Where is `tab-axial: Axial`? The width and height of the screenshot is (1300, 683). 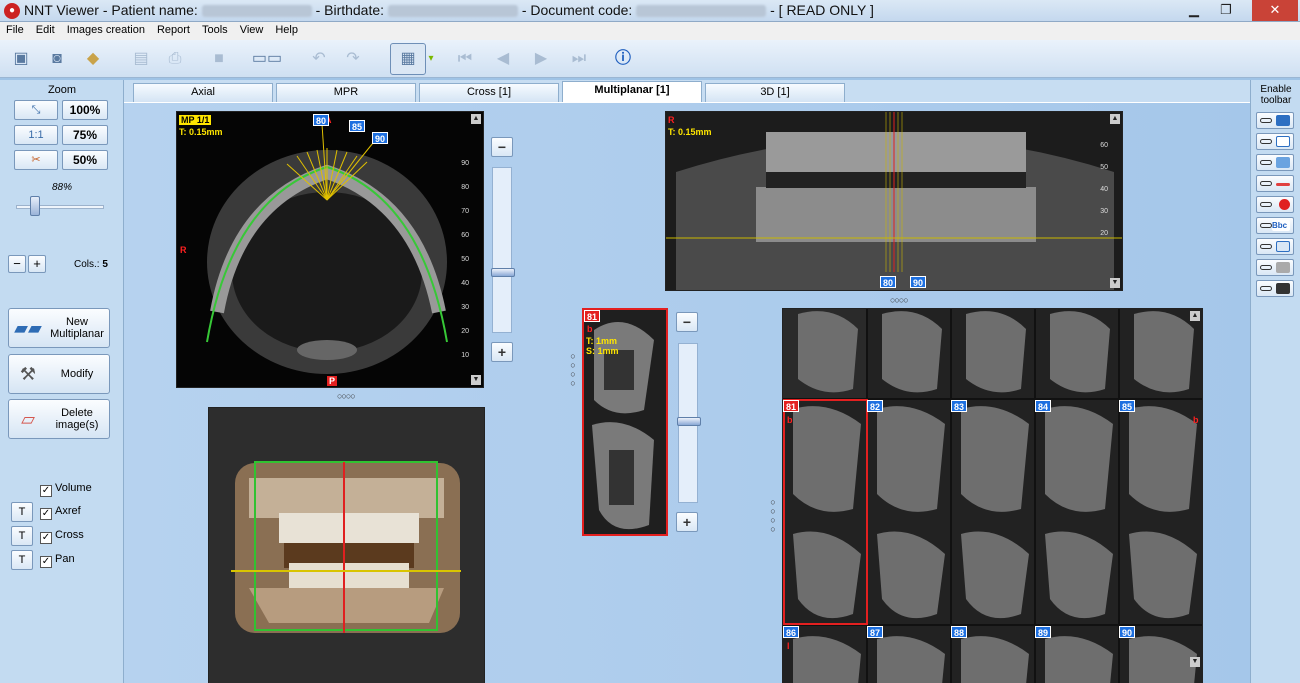
tab-axial: Axial is located at coordinates (203, 92).